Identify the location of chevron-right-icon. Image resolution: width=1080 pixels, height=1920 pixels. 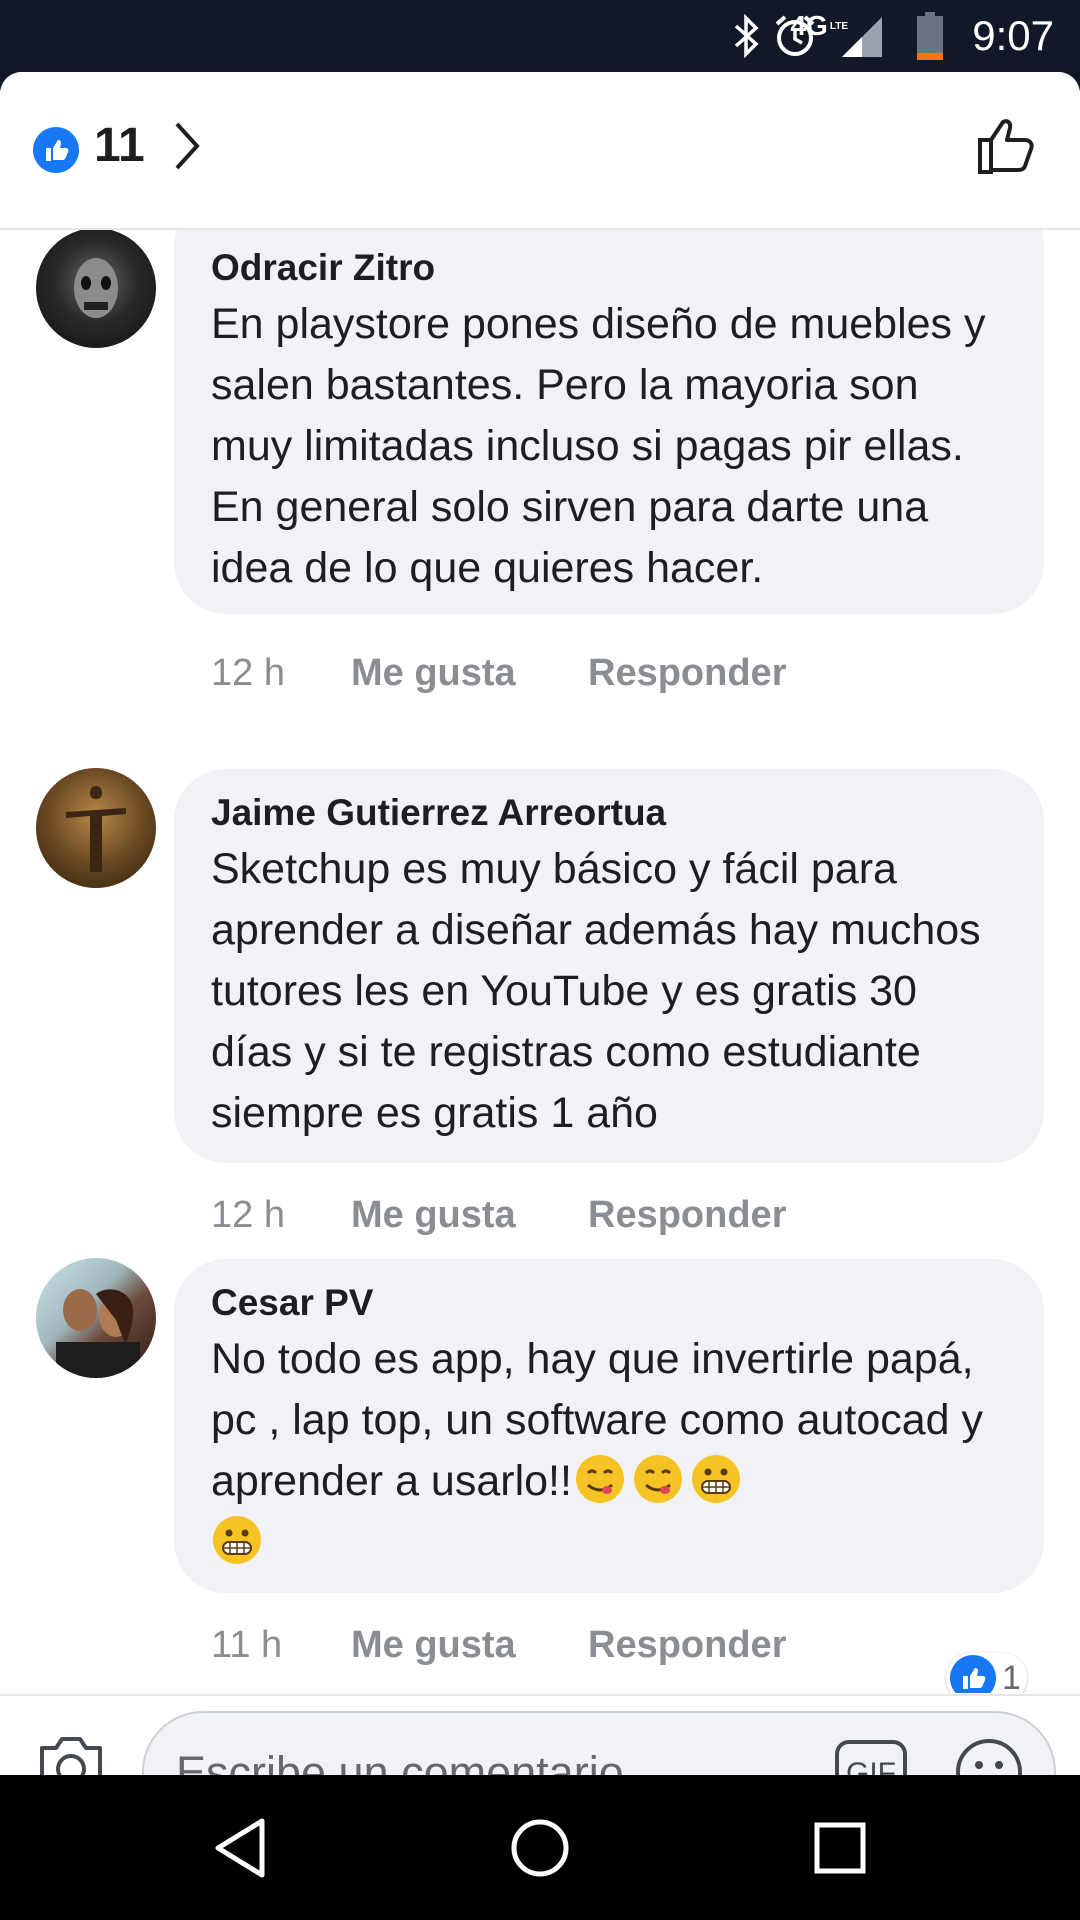
(187, 148).